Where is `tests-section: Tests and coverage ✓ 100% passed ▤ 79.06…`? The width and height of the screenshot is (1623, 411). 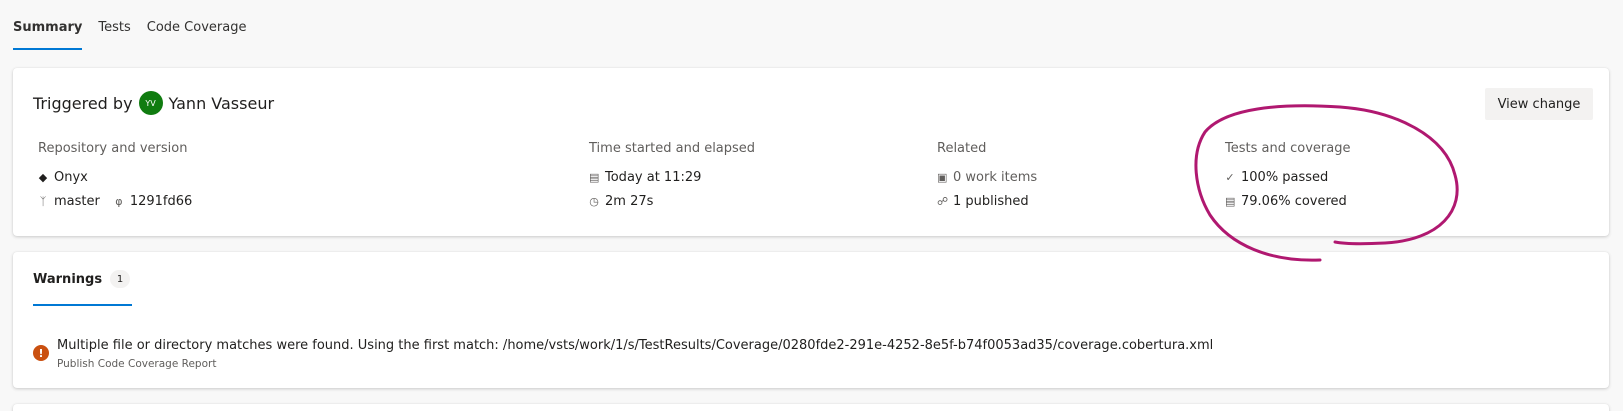 tests-section: Tests and coverage ✓ 100% passed ▤ 79.06… is located at coordinates (1287, 177).